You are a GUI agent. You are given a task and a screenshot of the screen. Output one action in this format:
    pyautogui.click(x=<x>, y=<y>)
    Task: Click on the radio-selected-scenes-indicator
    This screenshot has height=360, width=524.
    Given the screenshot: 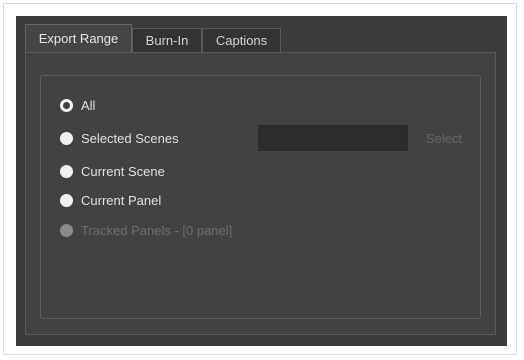 What is the action you would take?
    pyautogui.click(x=66, y=138)
    